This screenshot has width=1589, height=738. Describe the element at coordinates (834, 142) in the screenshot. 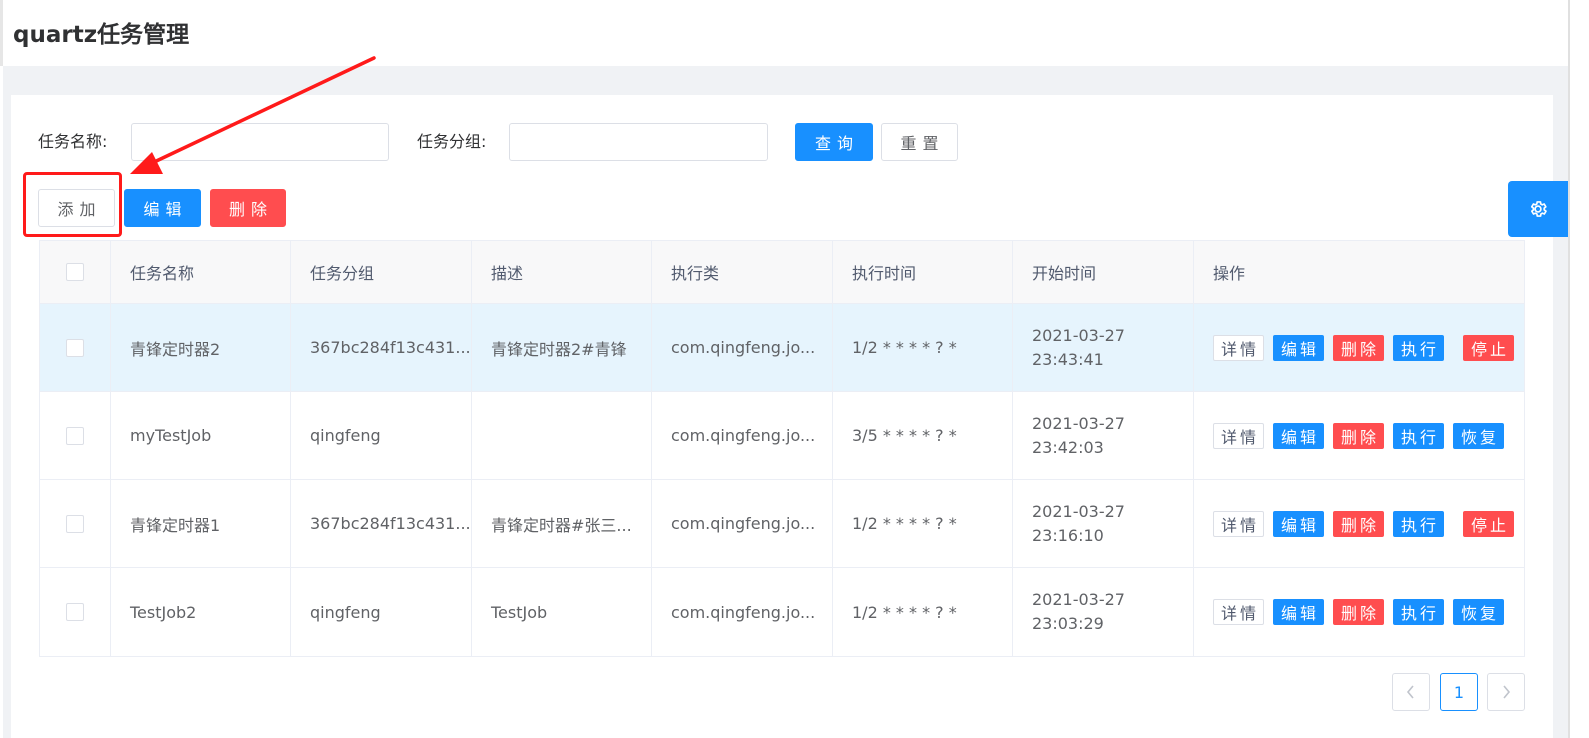

I see `query-button: 查询` at that location.